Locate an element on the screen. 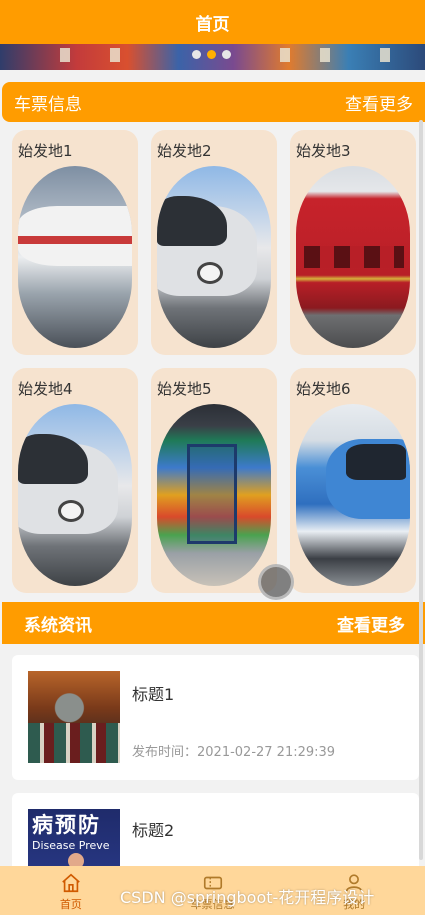 The image size is (425, 915). ticket-card: 始发地4 is located at coordinates (75, 480).